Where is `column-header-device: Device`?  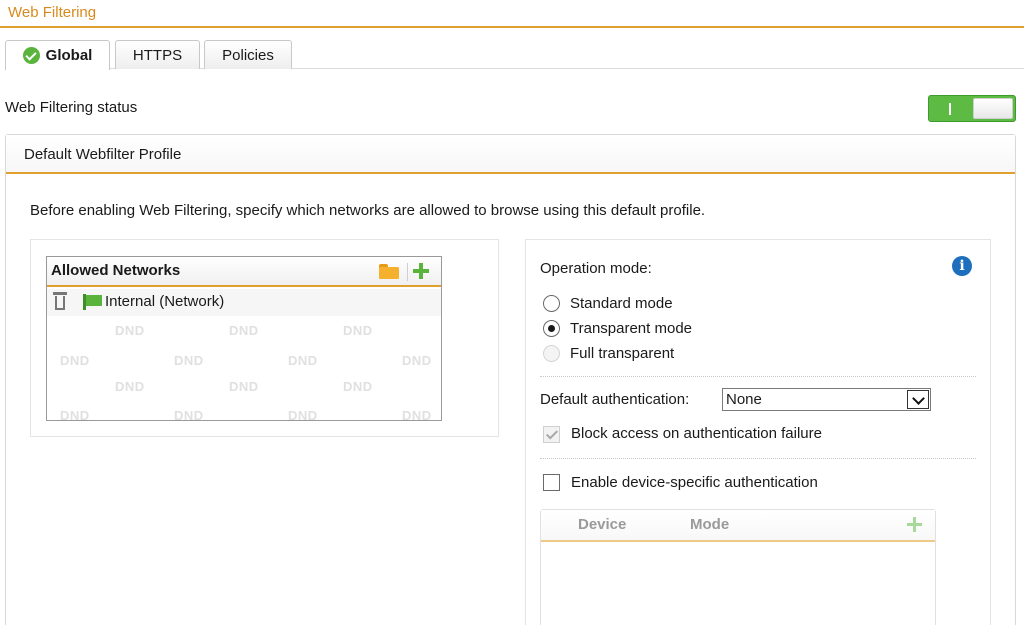 column-header-device: Device is located at coordinates (602, 524).